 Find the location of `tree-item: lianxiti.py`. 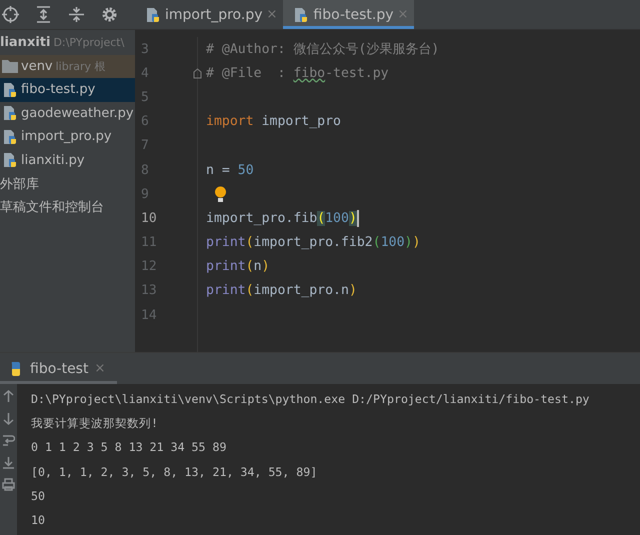

tree-item: lianxiti.py is located at coordinates (67, 160).